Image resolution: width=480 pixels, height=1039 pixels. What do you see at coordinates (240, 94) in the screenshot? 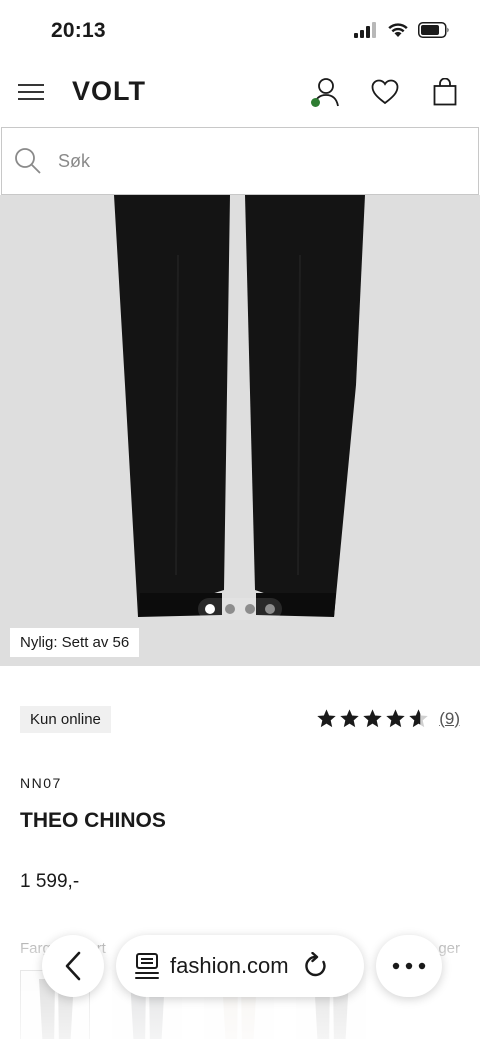
I see `site-header: VOLT` at bounding box center [240, 94].